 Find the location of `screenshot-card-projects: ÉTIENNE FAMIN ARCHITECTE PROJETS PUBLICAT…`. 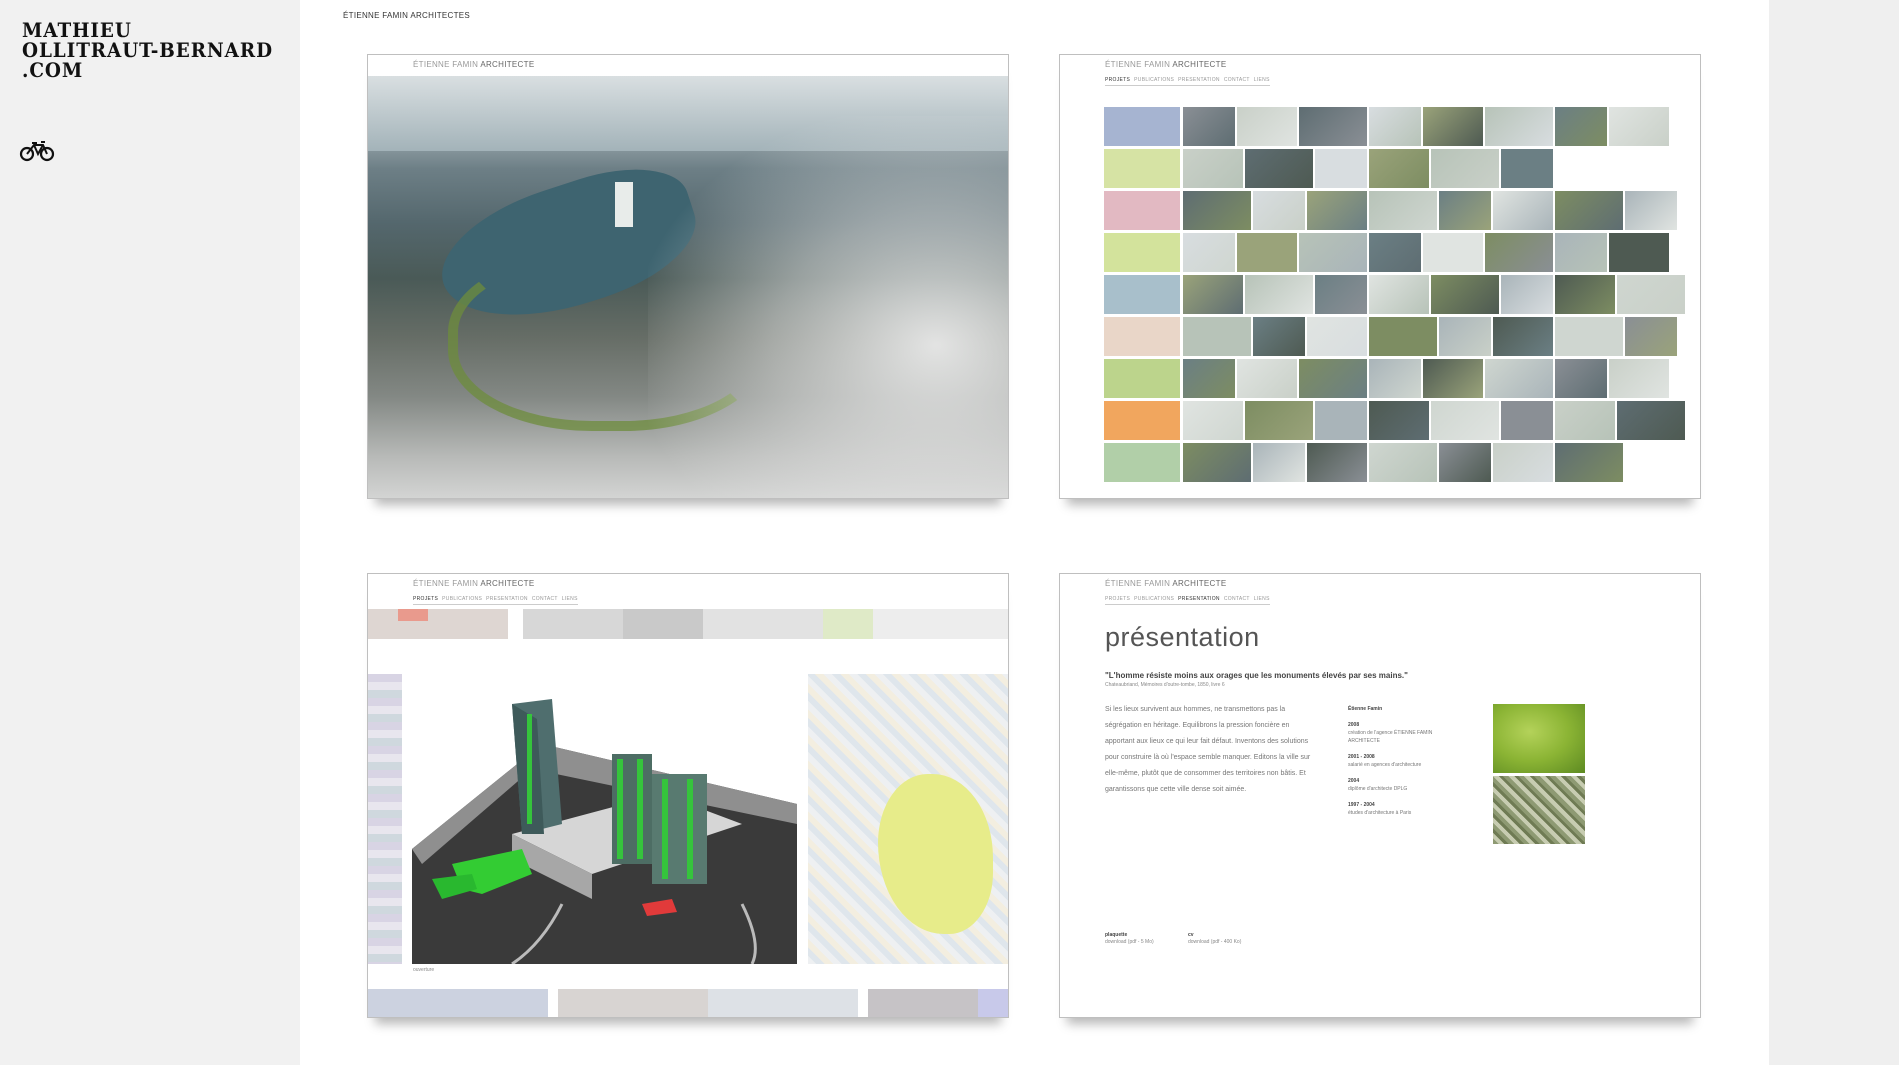

screenshot-card-projects: ÉTIENNE FAMIN ARCHITECTE PROJETS PUBLICAT… is located at coordinates (1380, 276).